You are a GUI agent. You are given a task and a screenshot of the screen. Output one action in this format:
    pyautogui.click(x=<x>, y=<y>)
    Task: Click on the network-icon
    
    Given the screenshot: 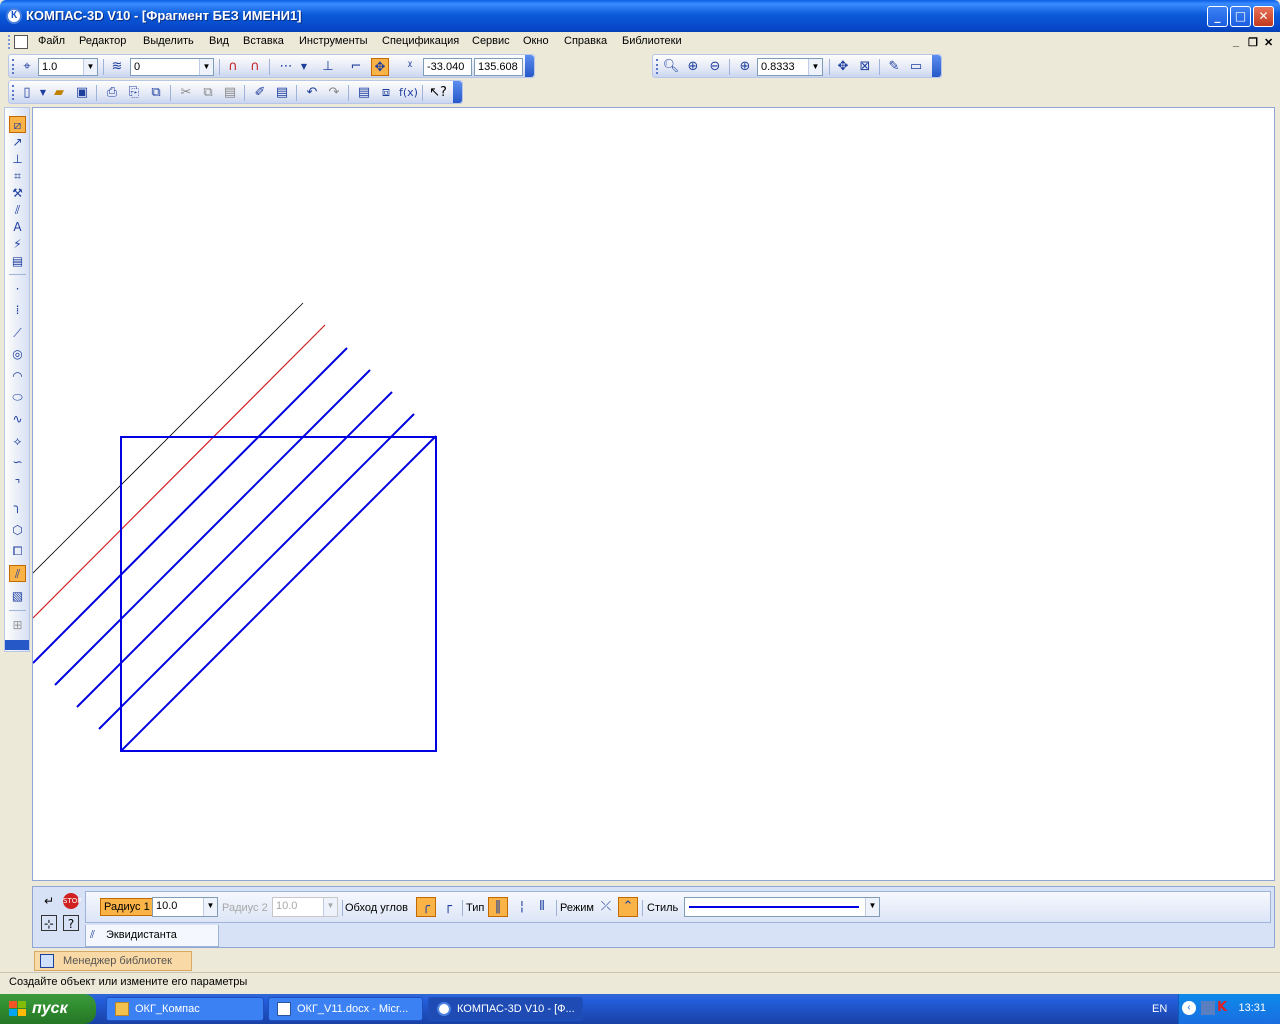 What is the action you would take?
    pyautogui.click(x=1208, y=1008)
    